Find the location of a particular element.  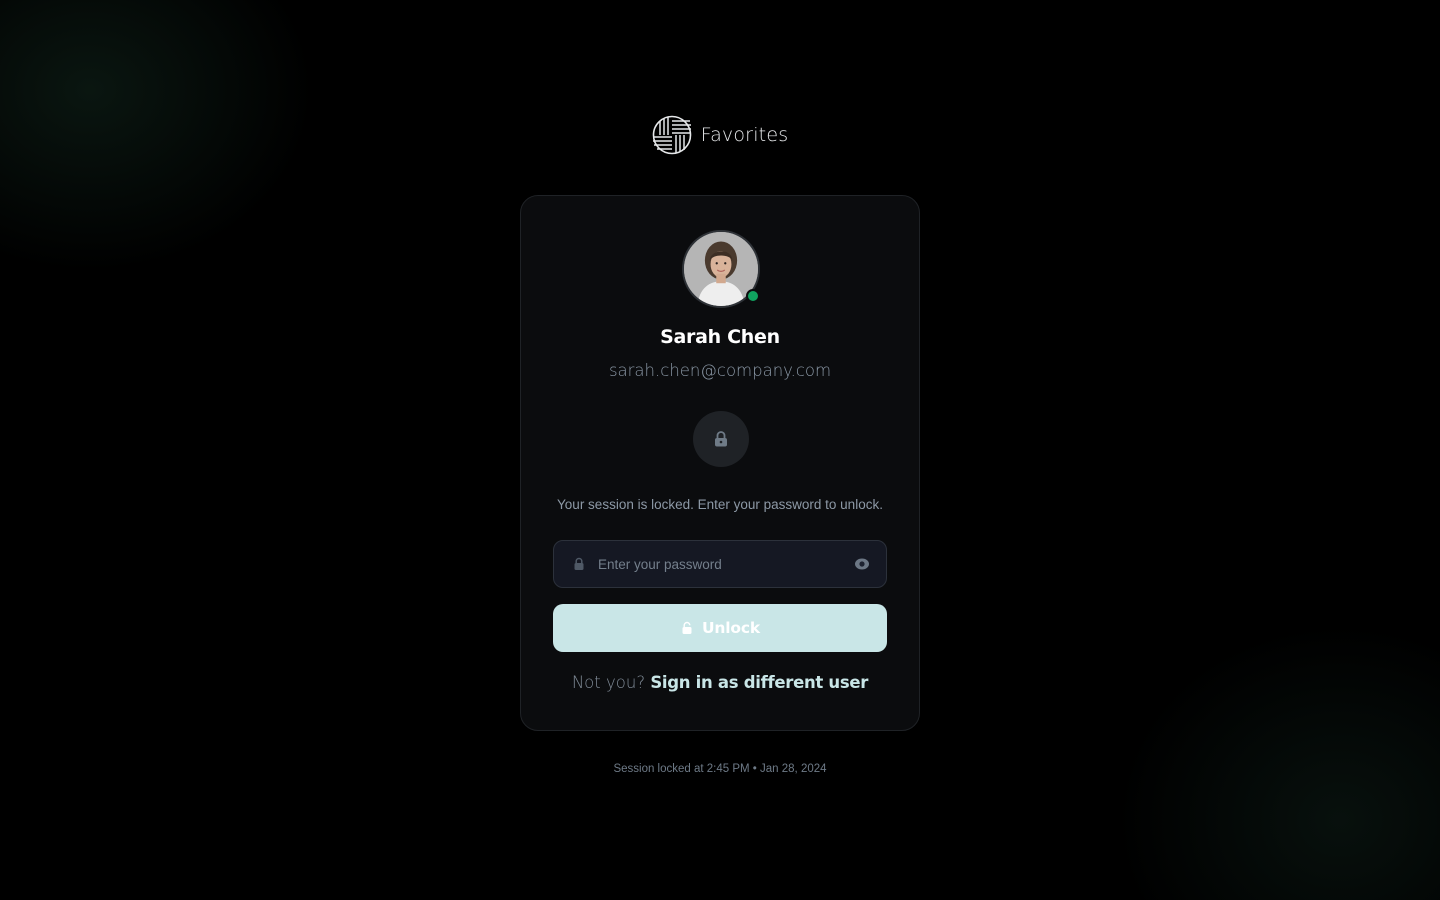

unlock-button: Unlock is located at coordinates (720, 628).